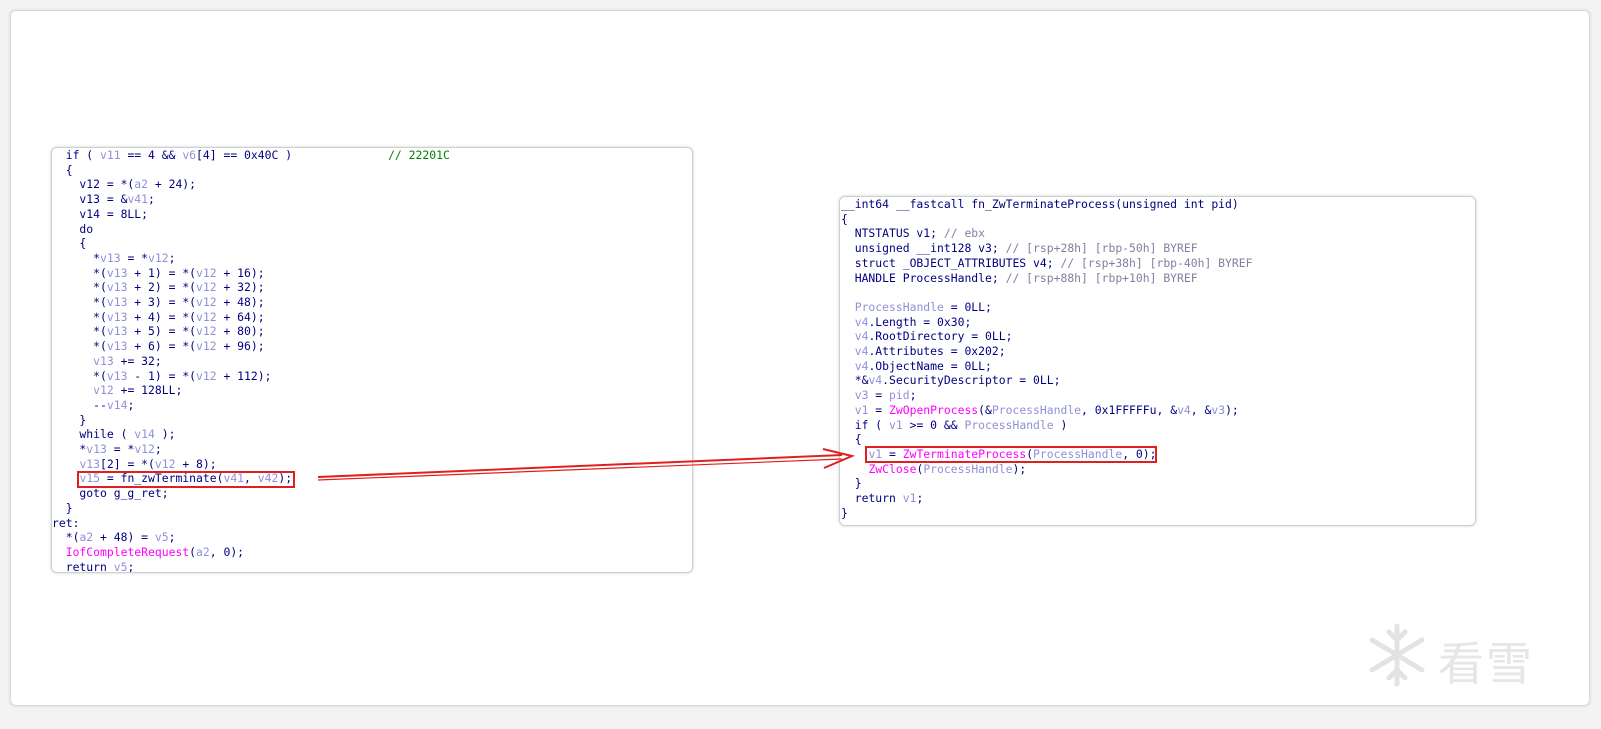 This screenshot has height=729, width=1601. I want to click on arrow-head, so click(839, 458).